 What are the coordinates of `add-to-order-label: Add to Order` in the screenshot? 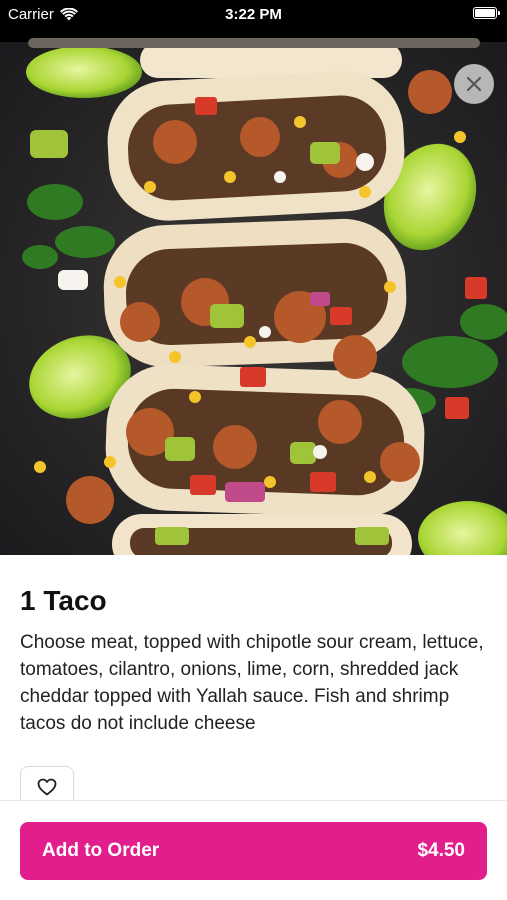 It's located at (101, 850).